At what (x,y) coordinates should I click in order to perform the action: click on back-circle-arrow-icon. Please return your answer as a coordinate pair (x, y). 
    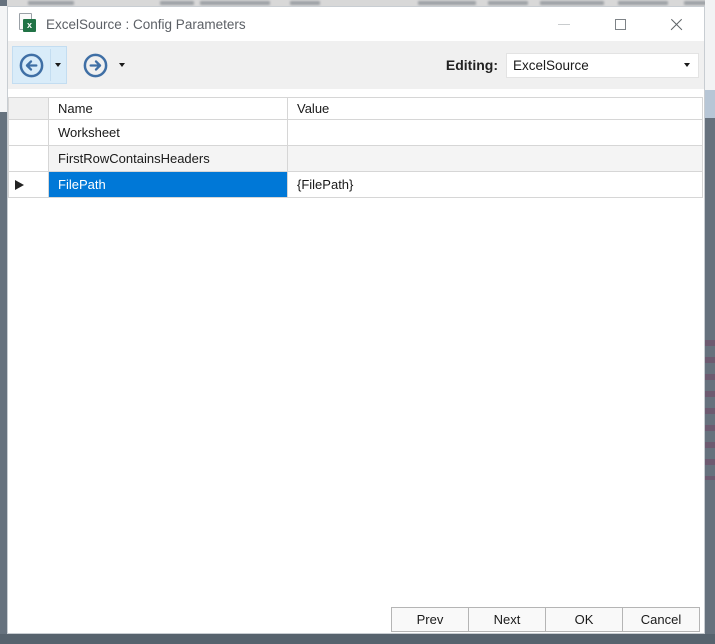
    Looking at the image, I should click on (31, 65).